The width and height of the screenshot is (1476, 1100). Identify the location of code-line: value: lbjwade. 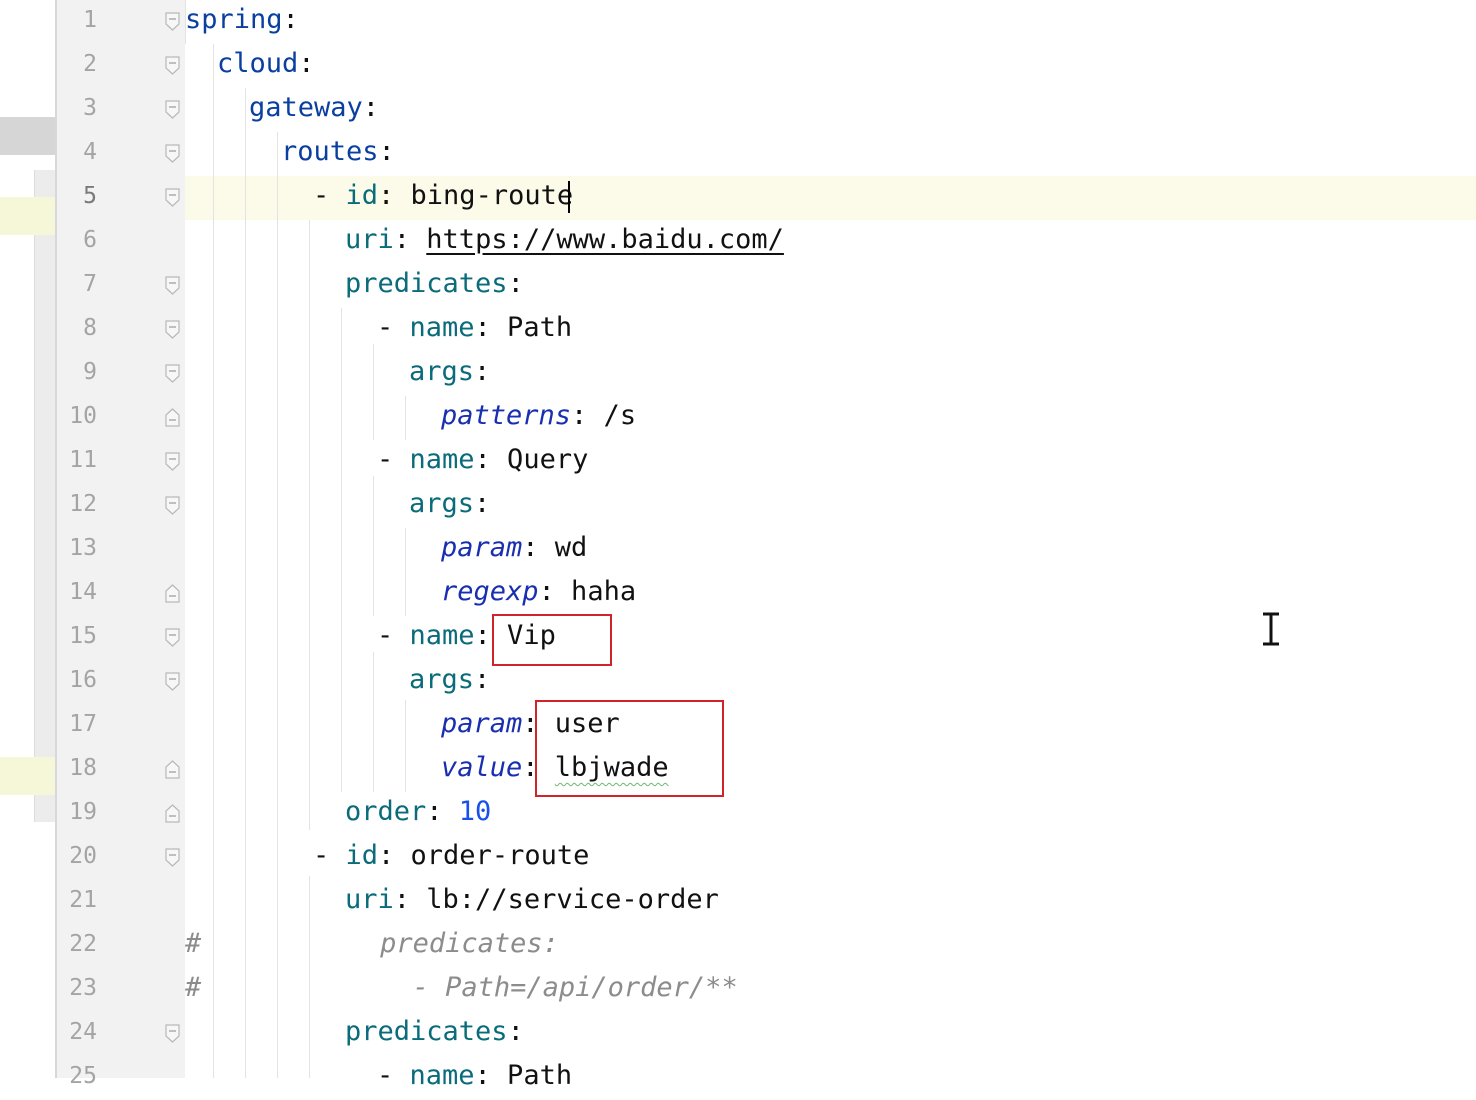
(830, 770).